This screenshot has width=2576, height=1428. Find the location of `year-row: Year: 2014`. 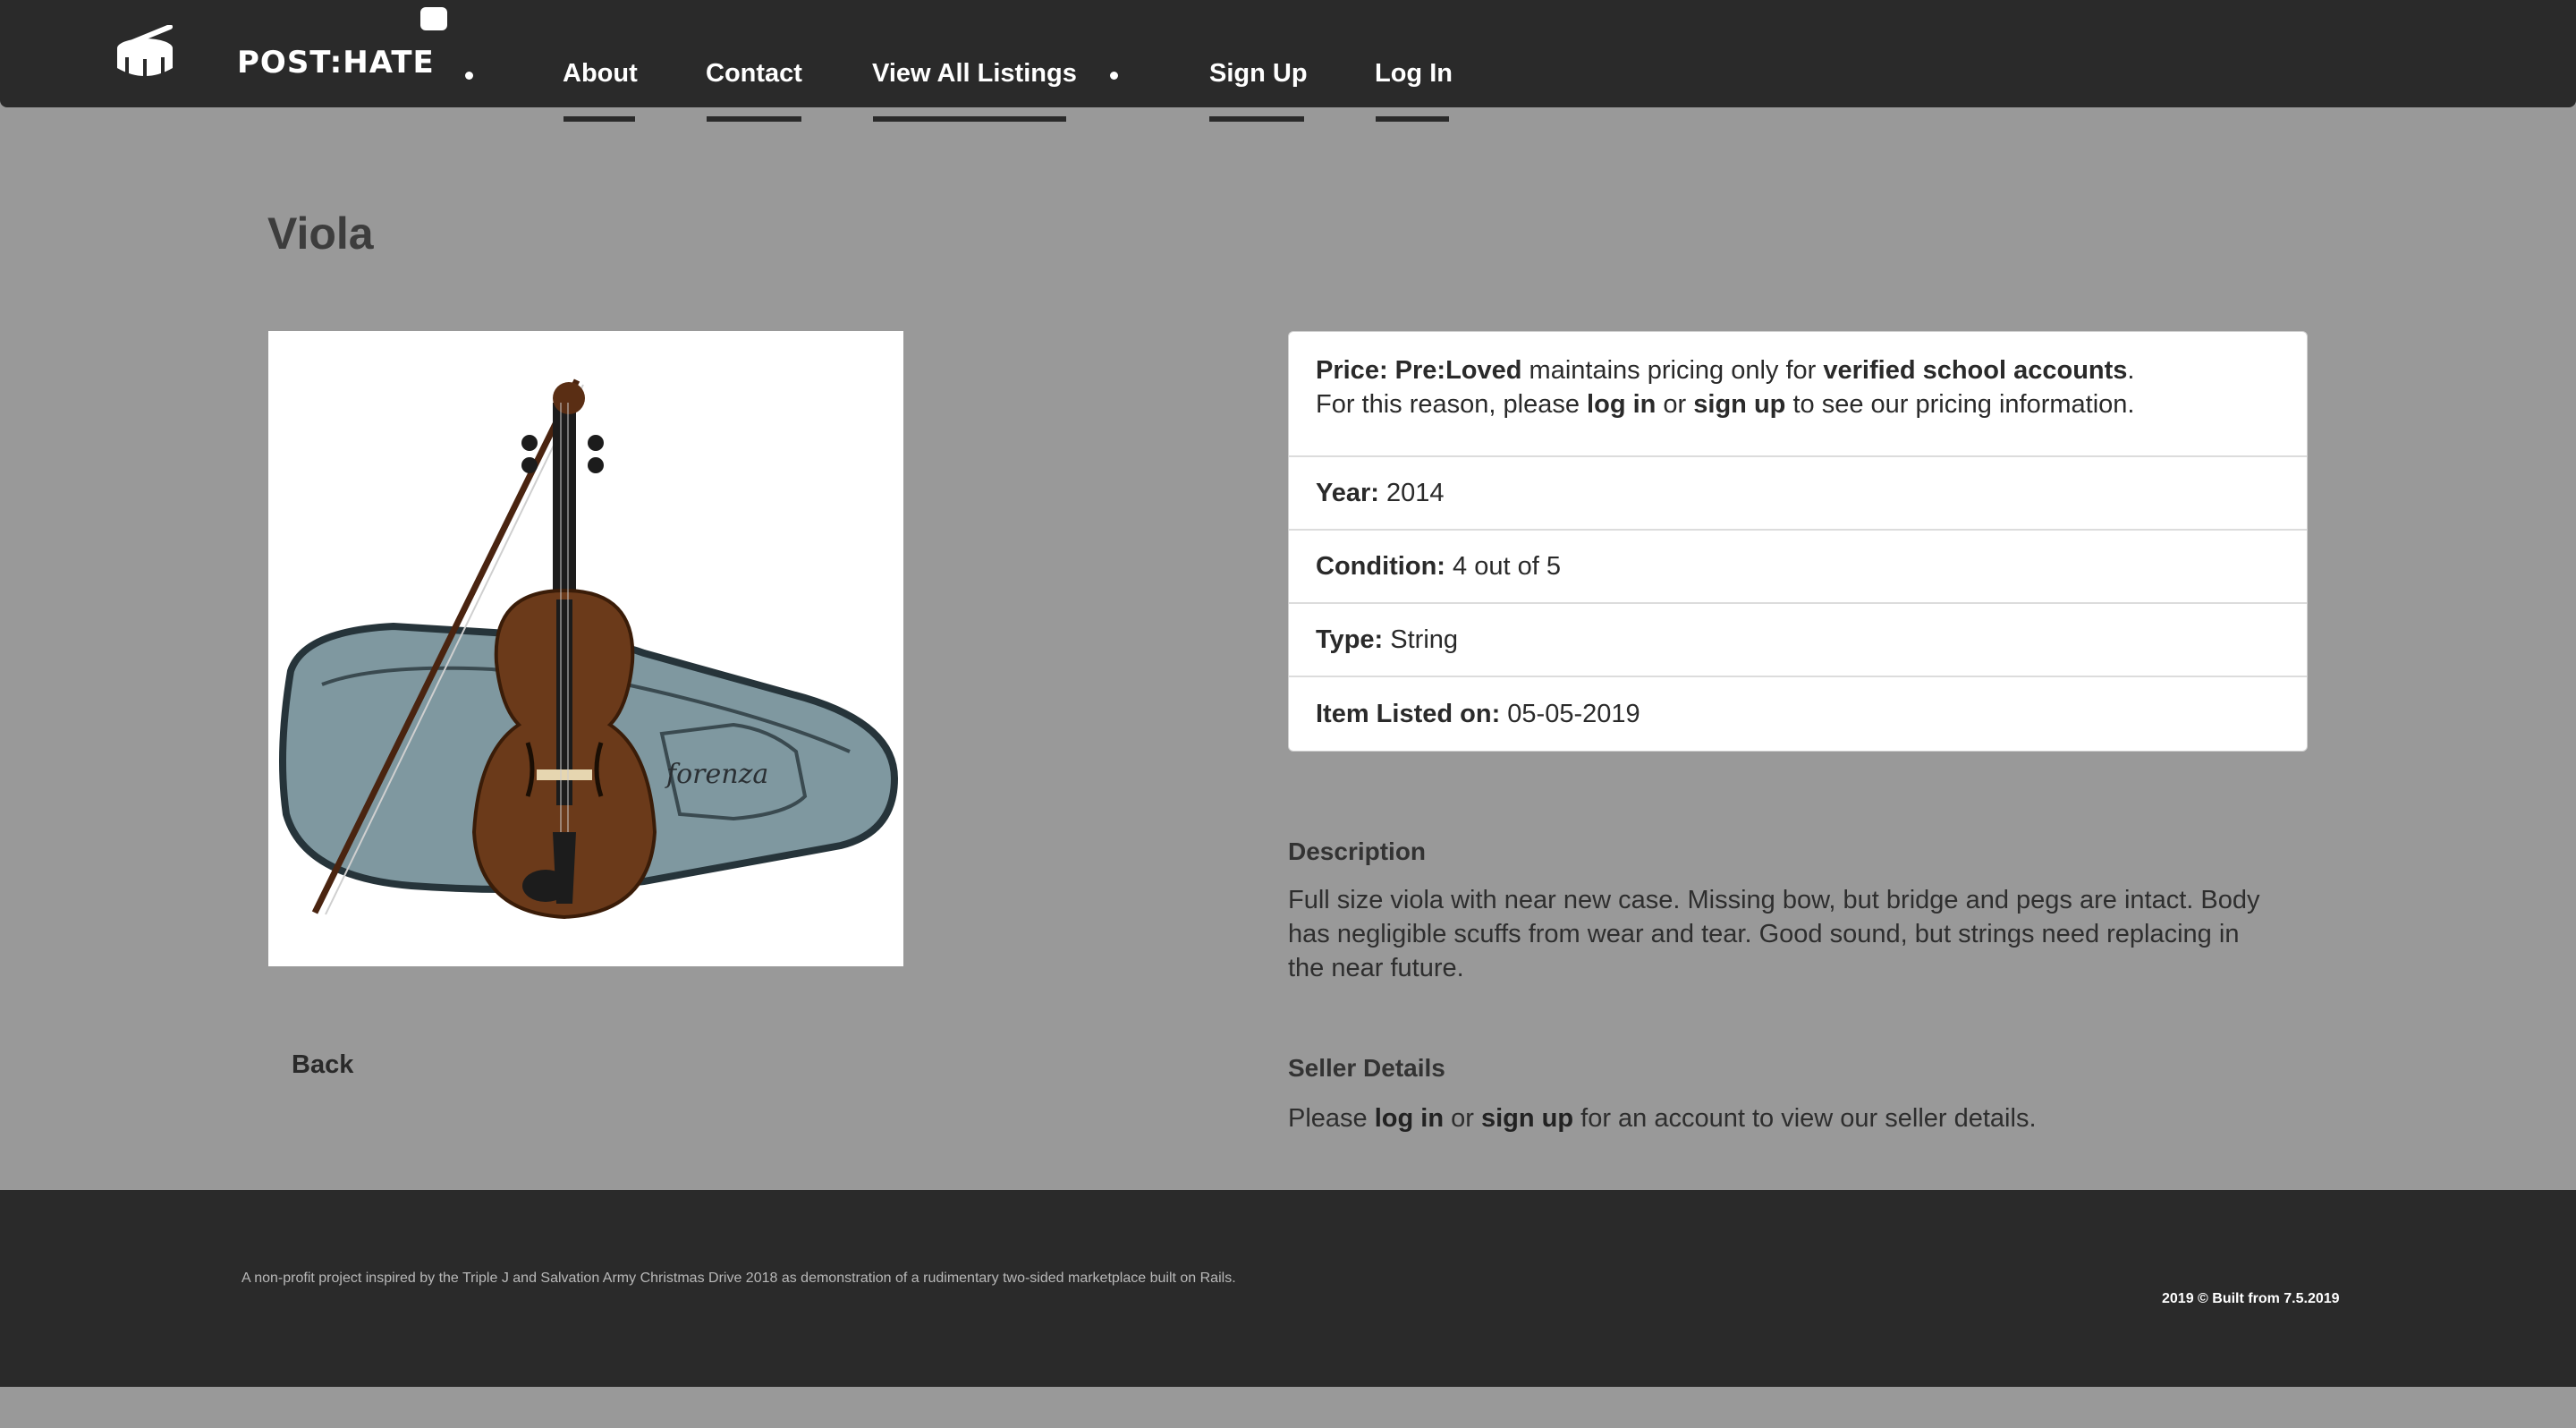

year-row: Year: 2014 is located at coordinates (1798, 494).